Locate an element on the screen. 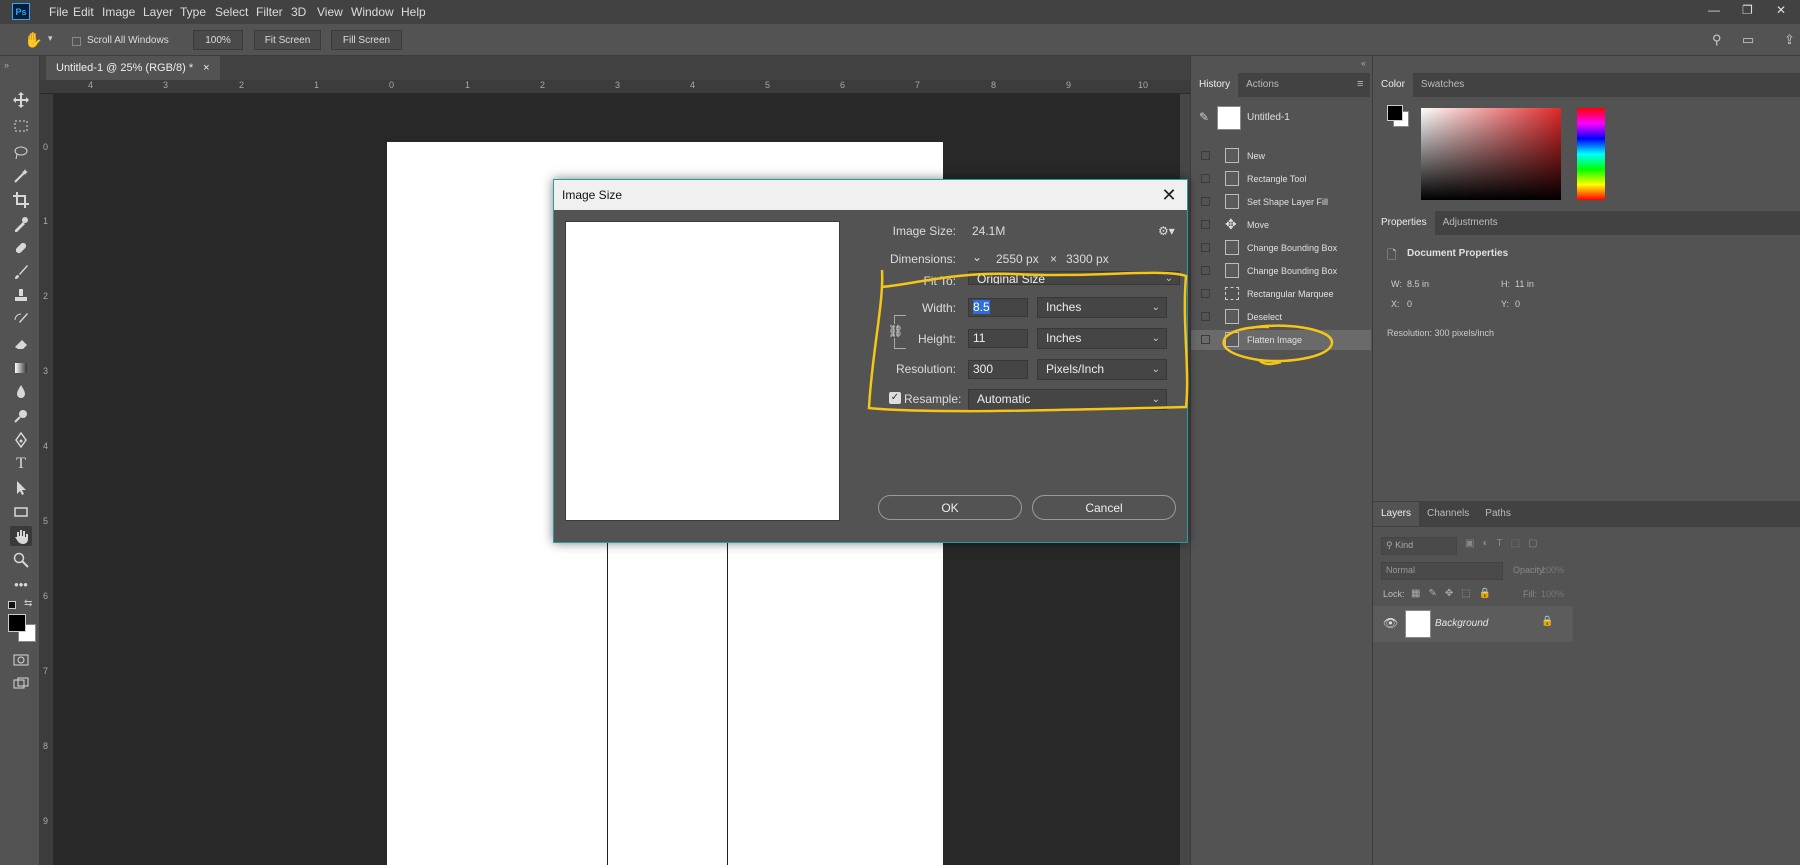 This screenshot has width=1800, height=865. cancel-button: Cancel is located at coordinates (1104, 507).